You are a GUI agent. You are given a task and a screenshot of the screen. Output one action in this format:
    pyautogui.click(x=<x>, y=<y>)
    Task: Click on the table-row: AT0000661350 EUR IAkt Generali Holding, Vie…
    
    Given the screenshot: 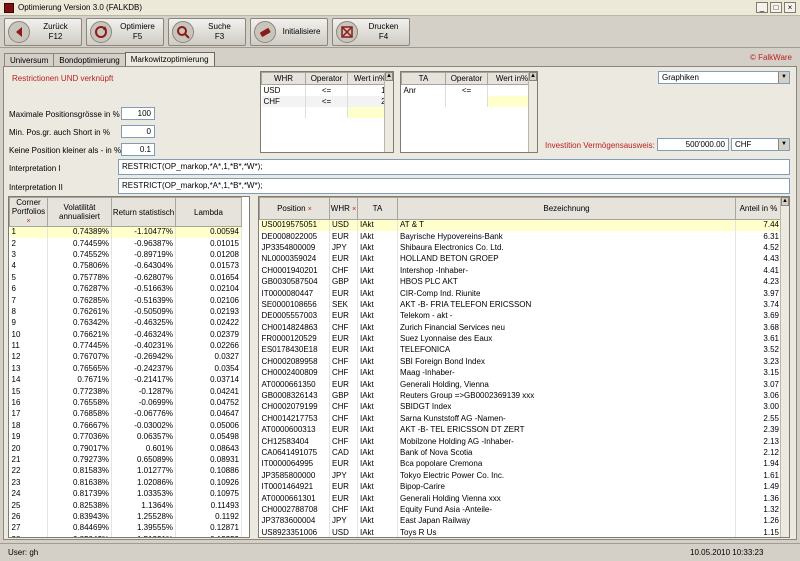 What is the action you would take?
    pyautogui.click(x=520, y=384)
    